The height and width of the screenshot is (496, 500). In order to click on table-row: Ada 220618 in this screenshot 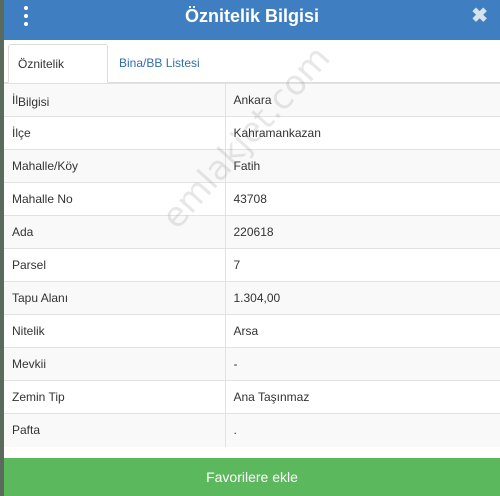, I will do `click(252, 232)`.